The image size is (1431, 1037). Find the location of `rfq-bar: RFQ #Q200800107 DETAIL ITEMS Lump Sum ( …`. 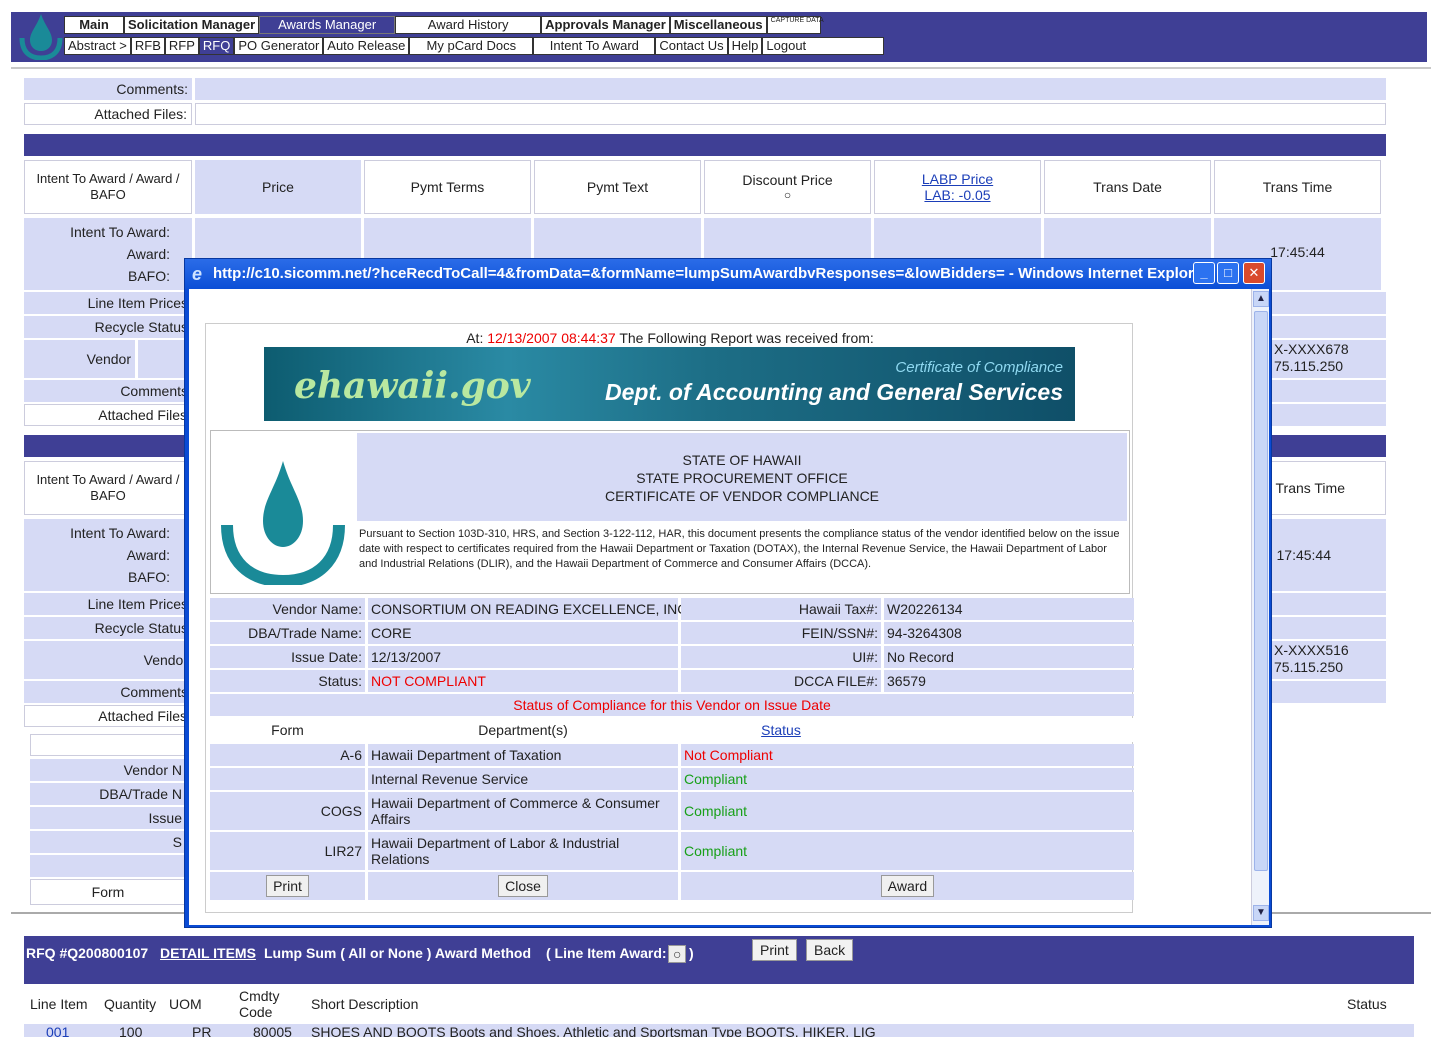

rfq-bar: RFQ #Q200800107 DETAIL ITEMS Lump Sum ( … is located at coordinates (719, 960).